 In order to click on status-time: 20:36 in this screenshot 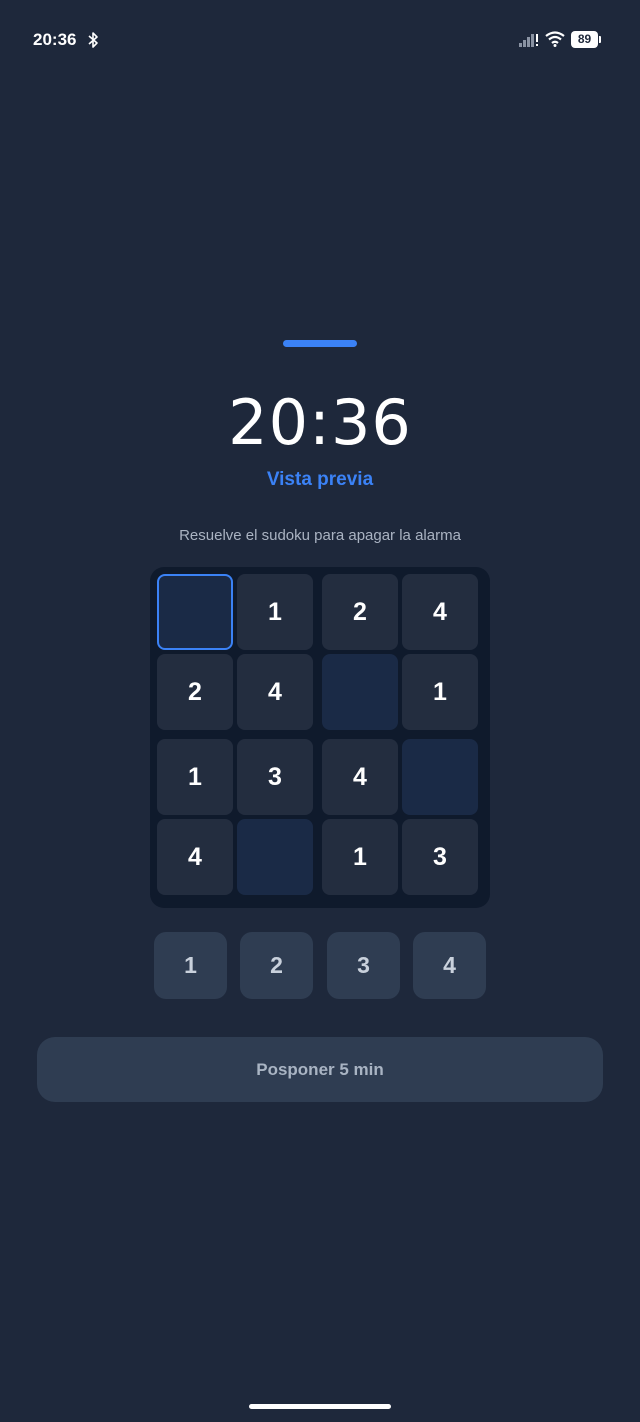, I will do `click(55, 39)`.